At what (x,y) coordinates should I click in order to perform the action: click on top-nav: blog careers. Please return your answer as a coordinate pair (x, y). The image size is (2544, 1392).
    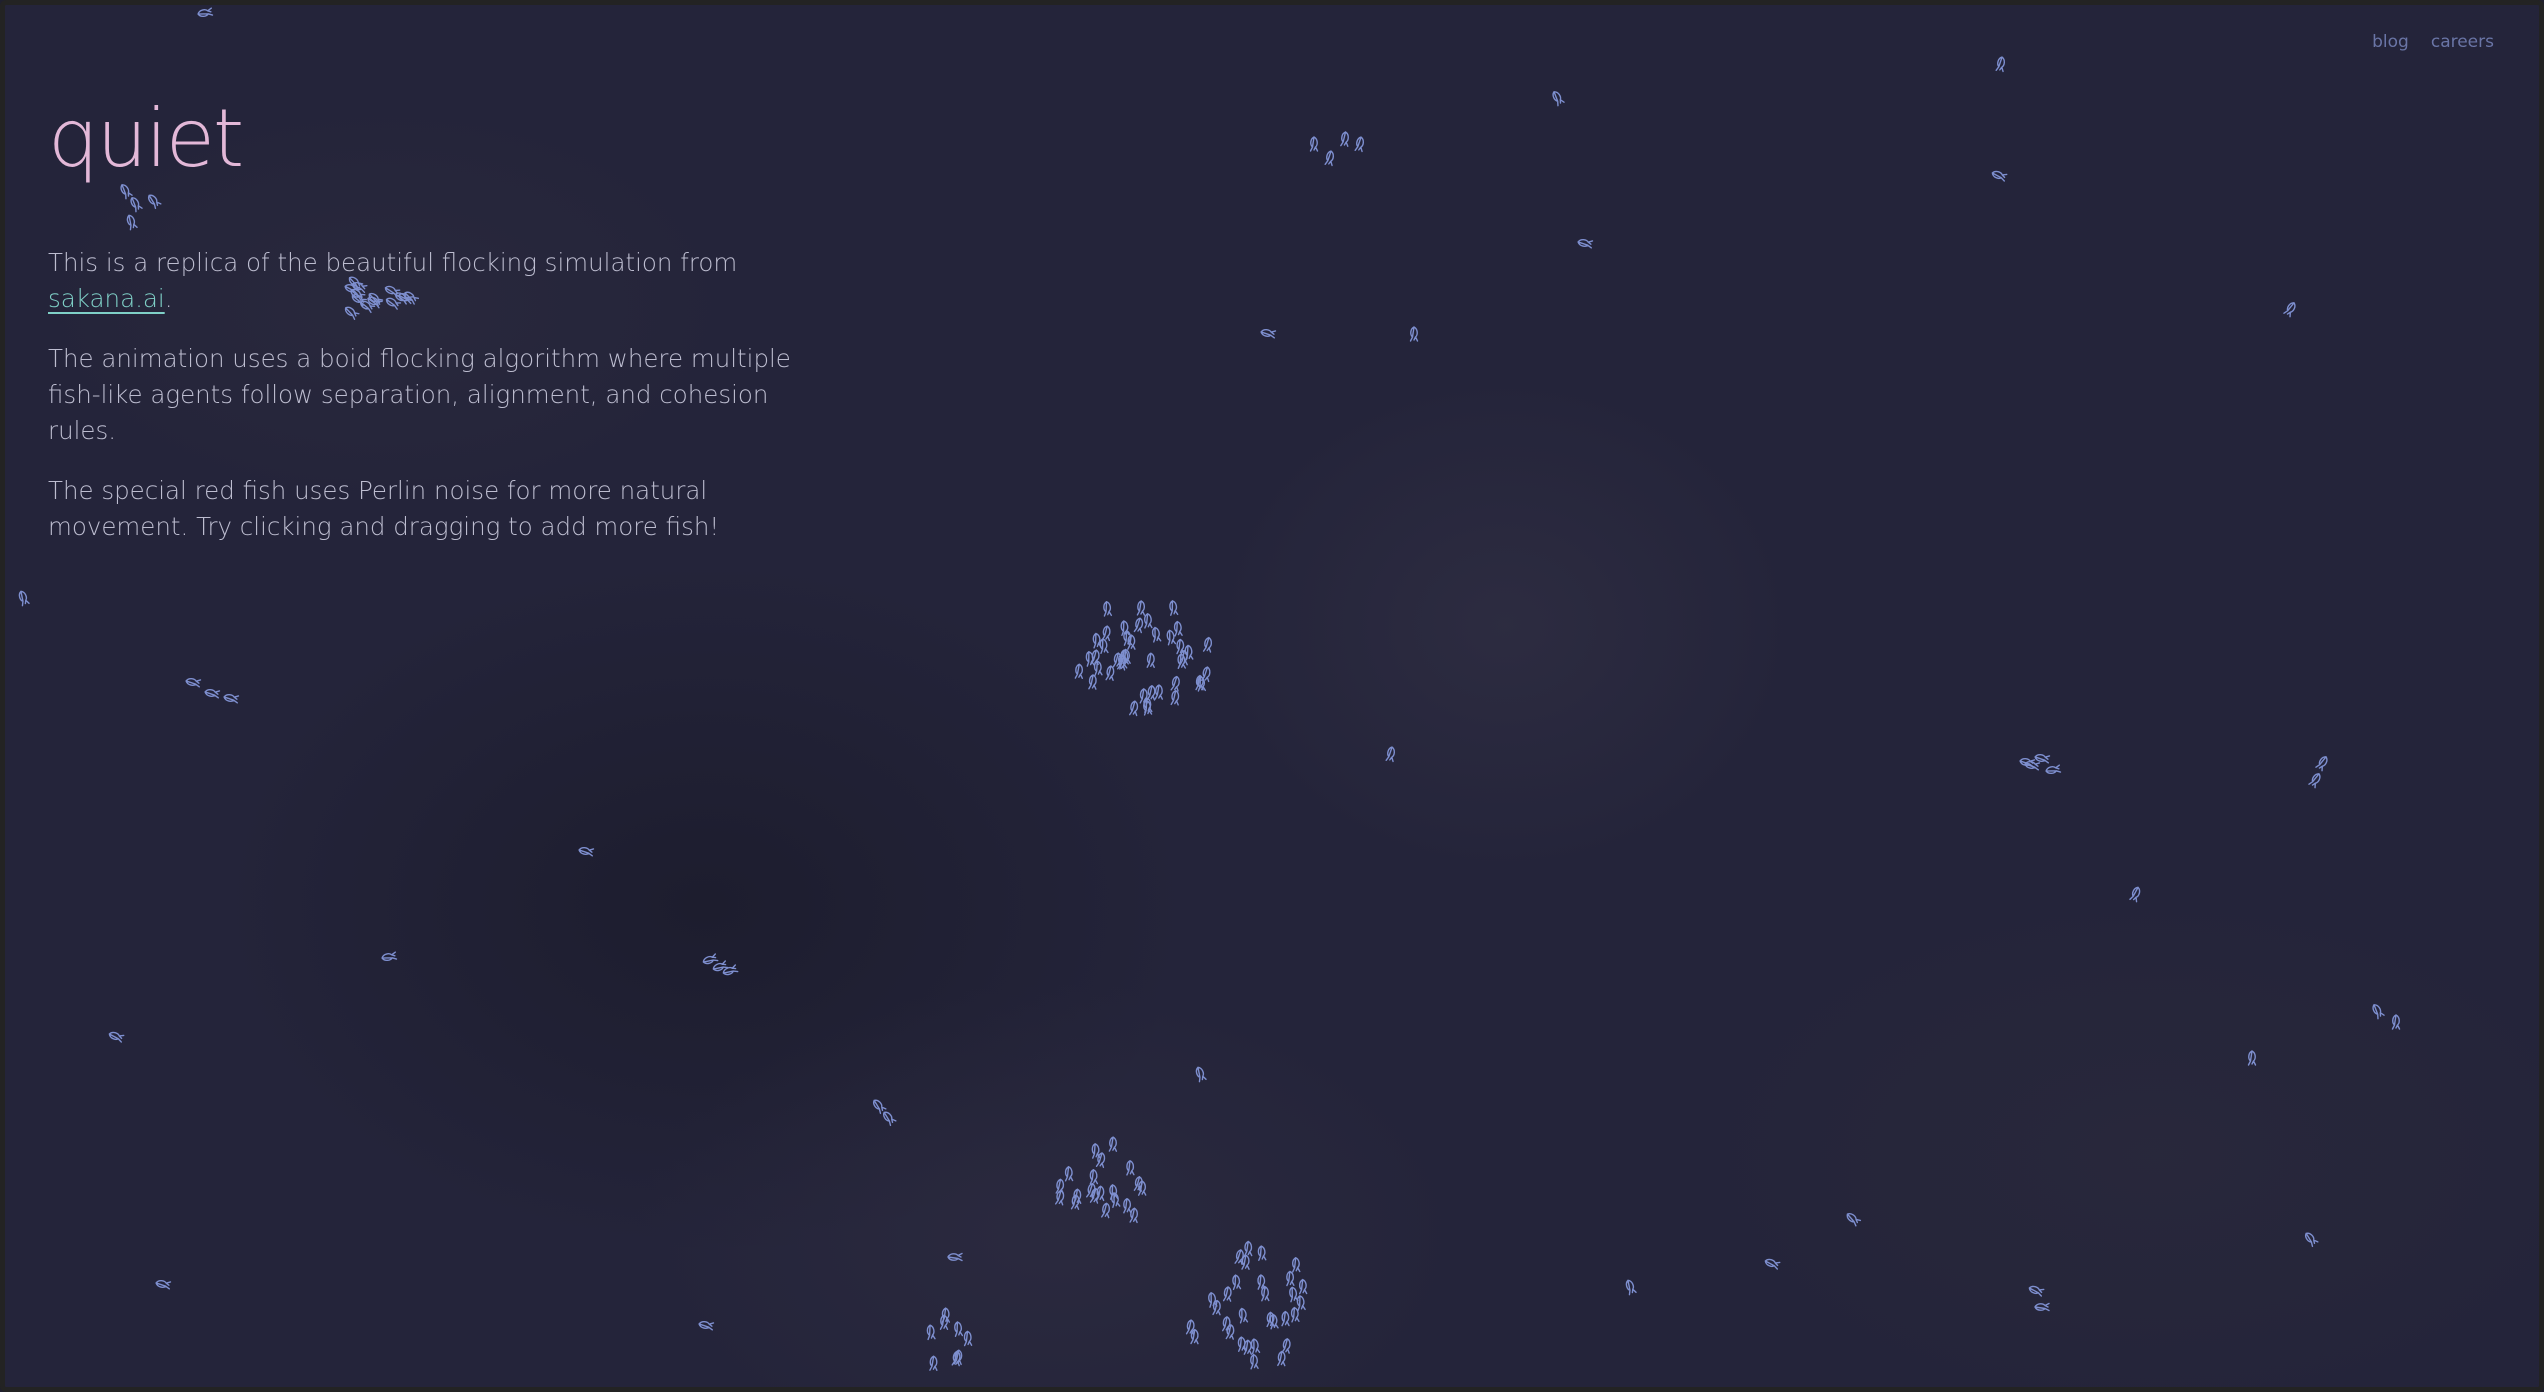
    Looking at the image, I should click on (2433, 42).